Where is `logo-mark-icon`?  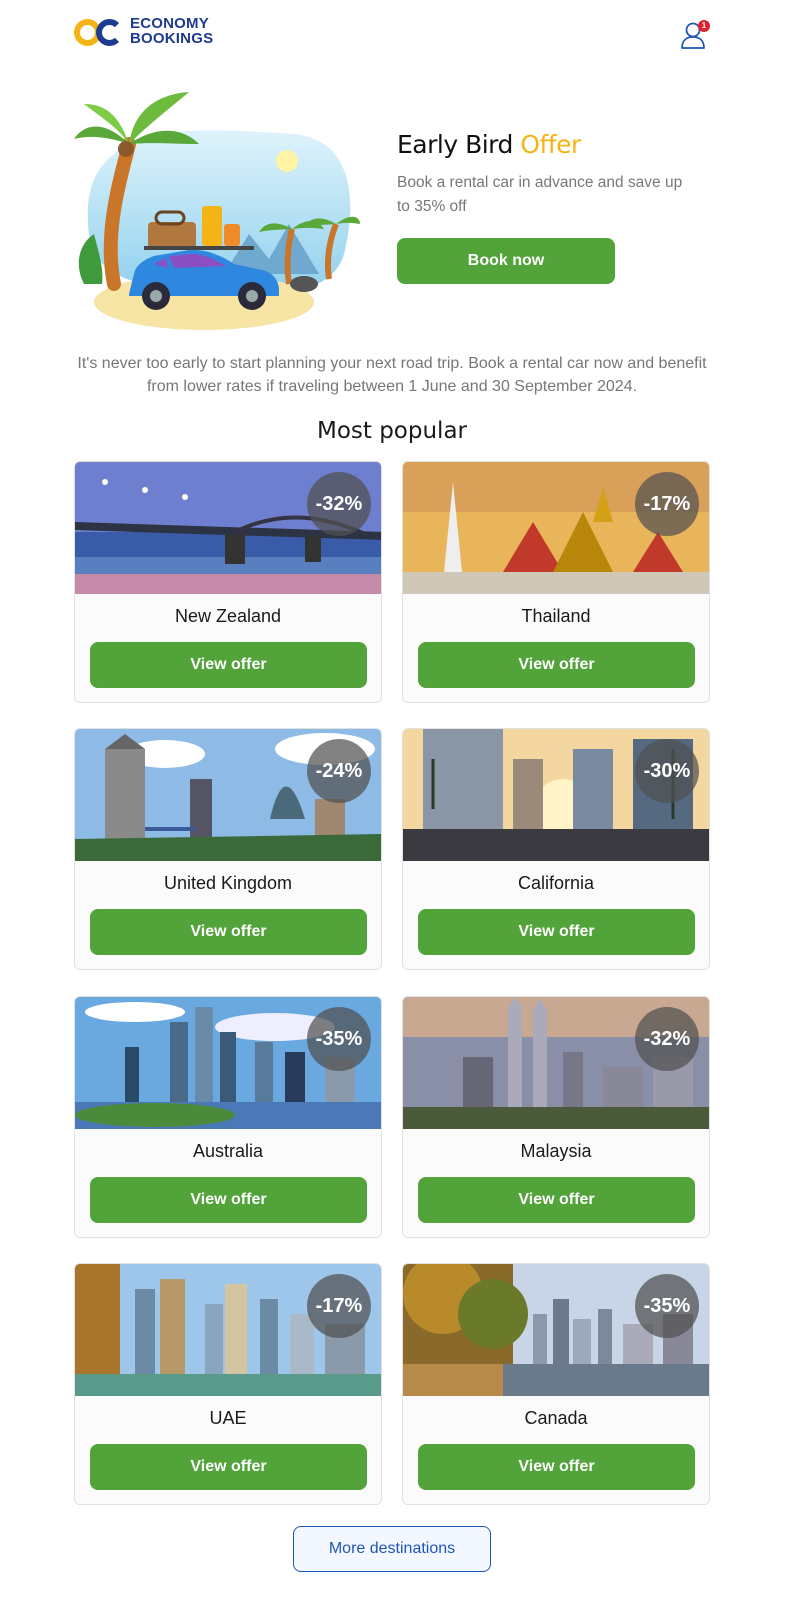 logo-mark-icon is located at coordinates (100, 31).